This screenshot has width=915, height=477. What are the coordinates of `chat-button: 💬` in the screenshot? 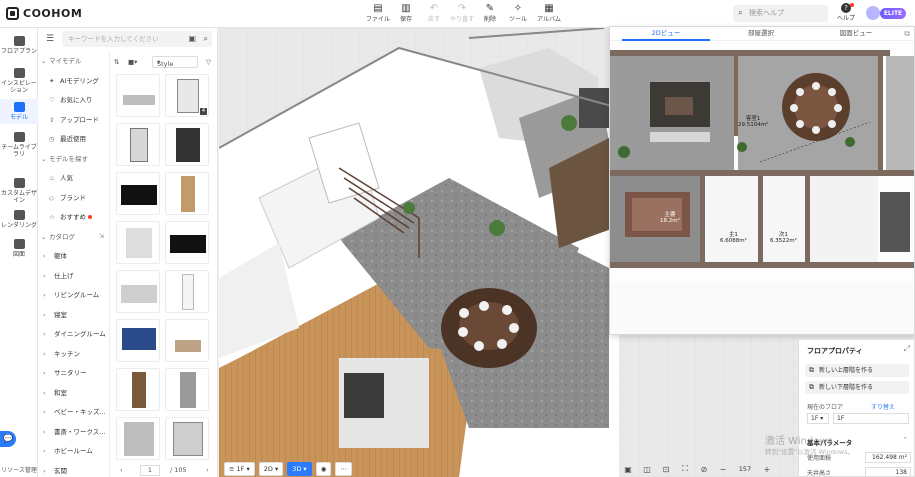 It's located at (8, 439).